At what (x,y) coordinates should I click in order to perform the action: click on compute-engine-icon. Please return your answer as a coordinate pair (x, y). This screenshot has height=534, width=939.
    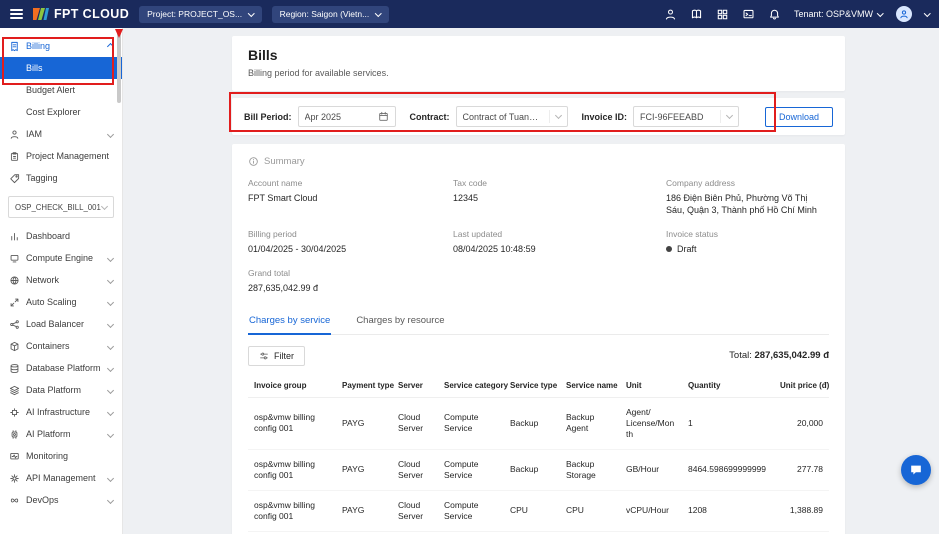
    Looking at the image, I should click on (14, 258).